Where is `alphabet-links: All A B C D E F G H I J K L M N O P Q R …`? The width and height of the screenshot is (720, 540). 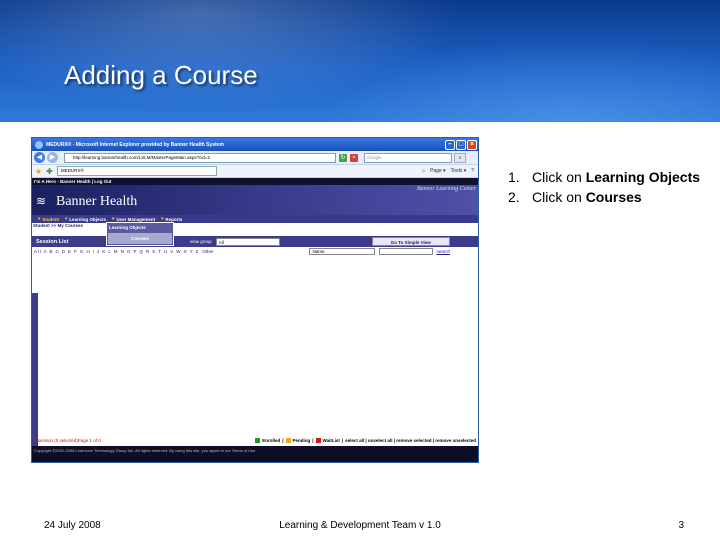
alphabet-links: All A B C D E F G H I J K L M N O P Q R … is located at coordinates (116, 251).